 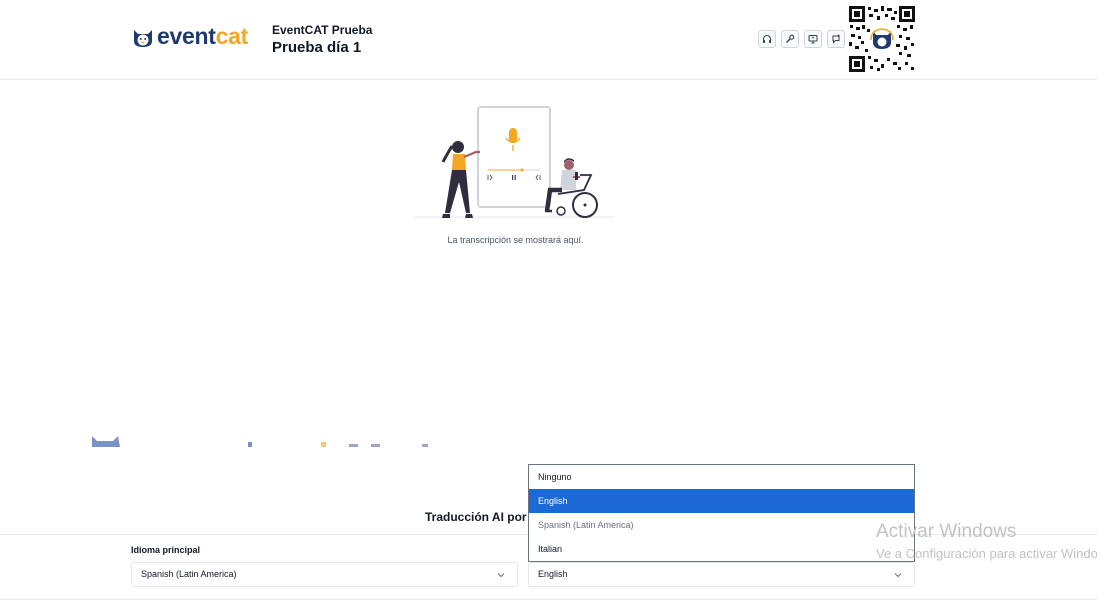 I want to click on transcription-placeholder-text: La transcripción se mostrará aquí., so click(x=515, y=240).